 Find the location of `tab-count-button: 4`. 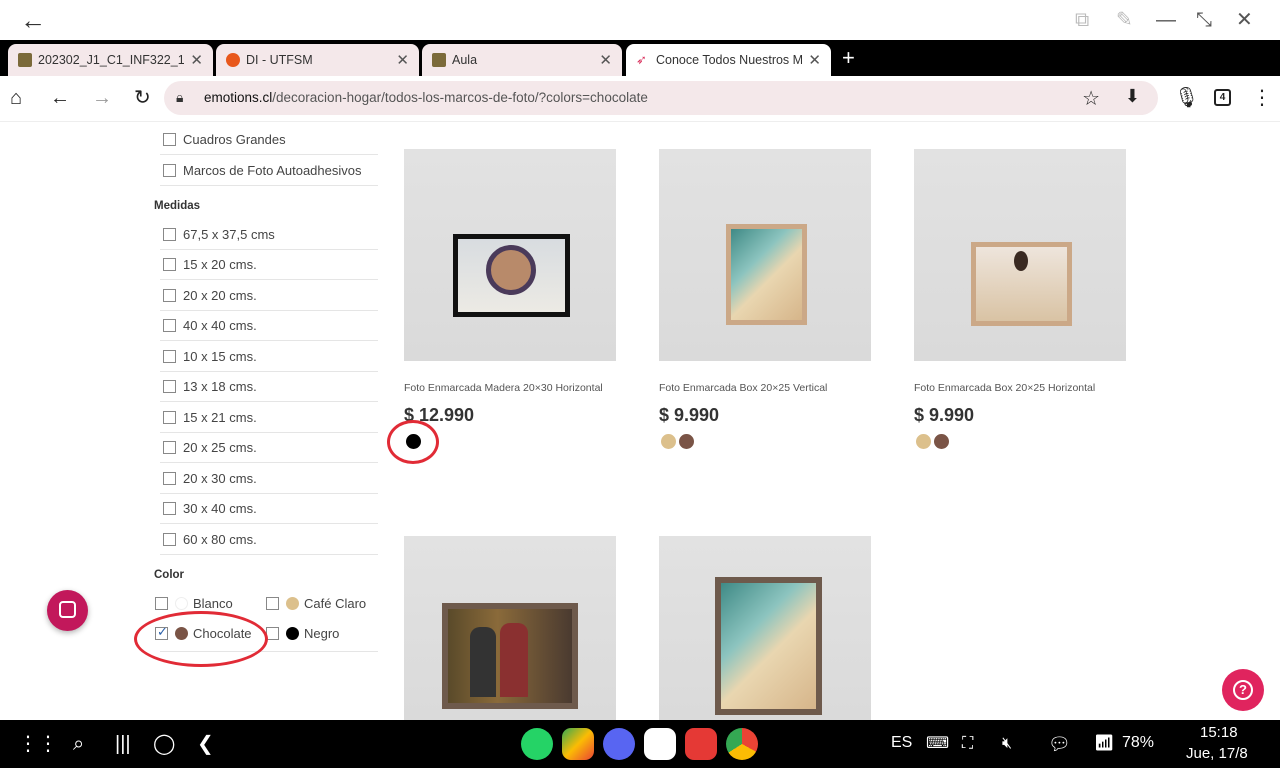

tab-count-button: 4 is located at coordinates (1222, 97).